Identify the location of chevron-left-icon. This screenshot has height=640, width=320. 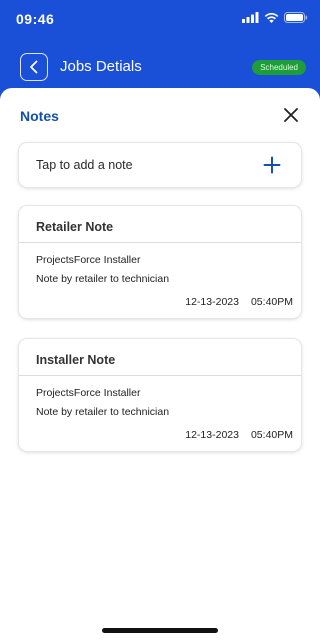
(34, 67).